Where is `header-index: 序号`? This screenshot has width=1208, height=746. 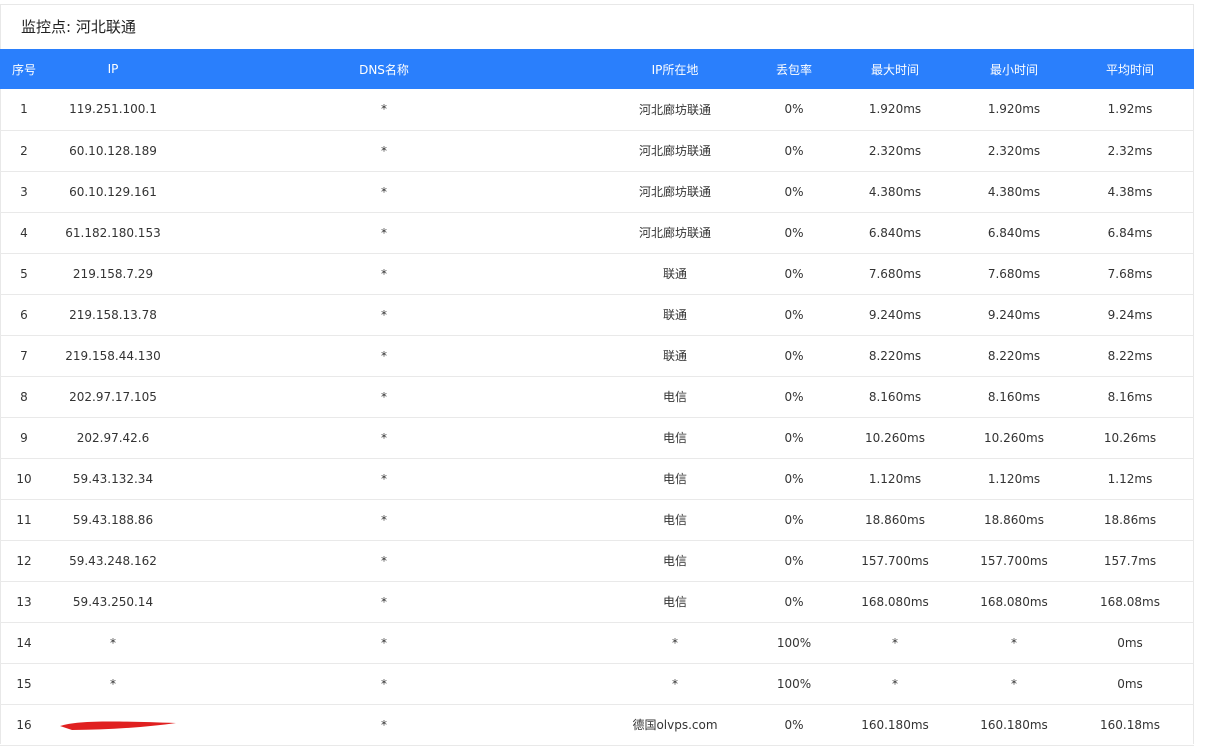 header-index: 序号 is located at coordinates (23, 69).